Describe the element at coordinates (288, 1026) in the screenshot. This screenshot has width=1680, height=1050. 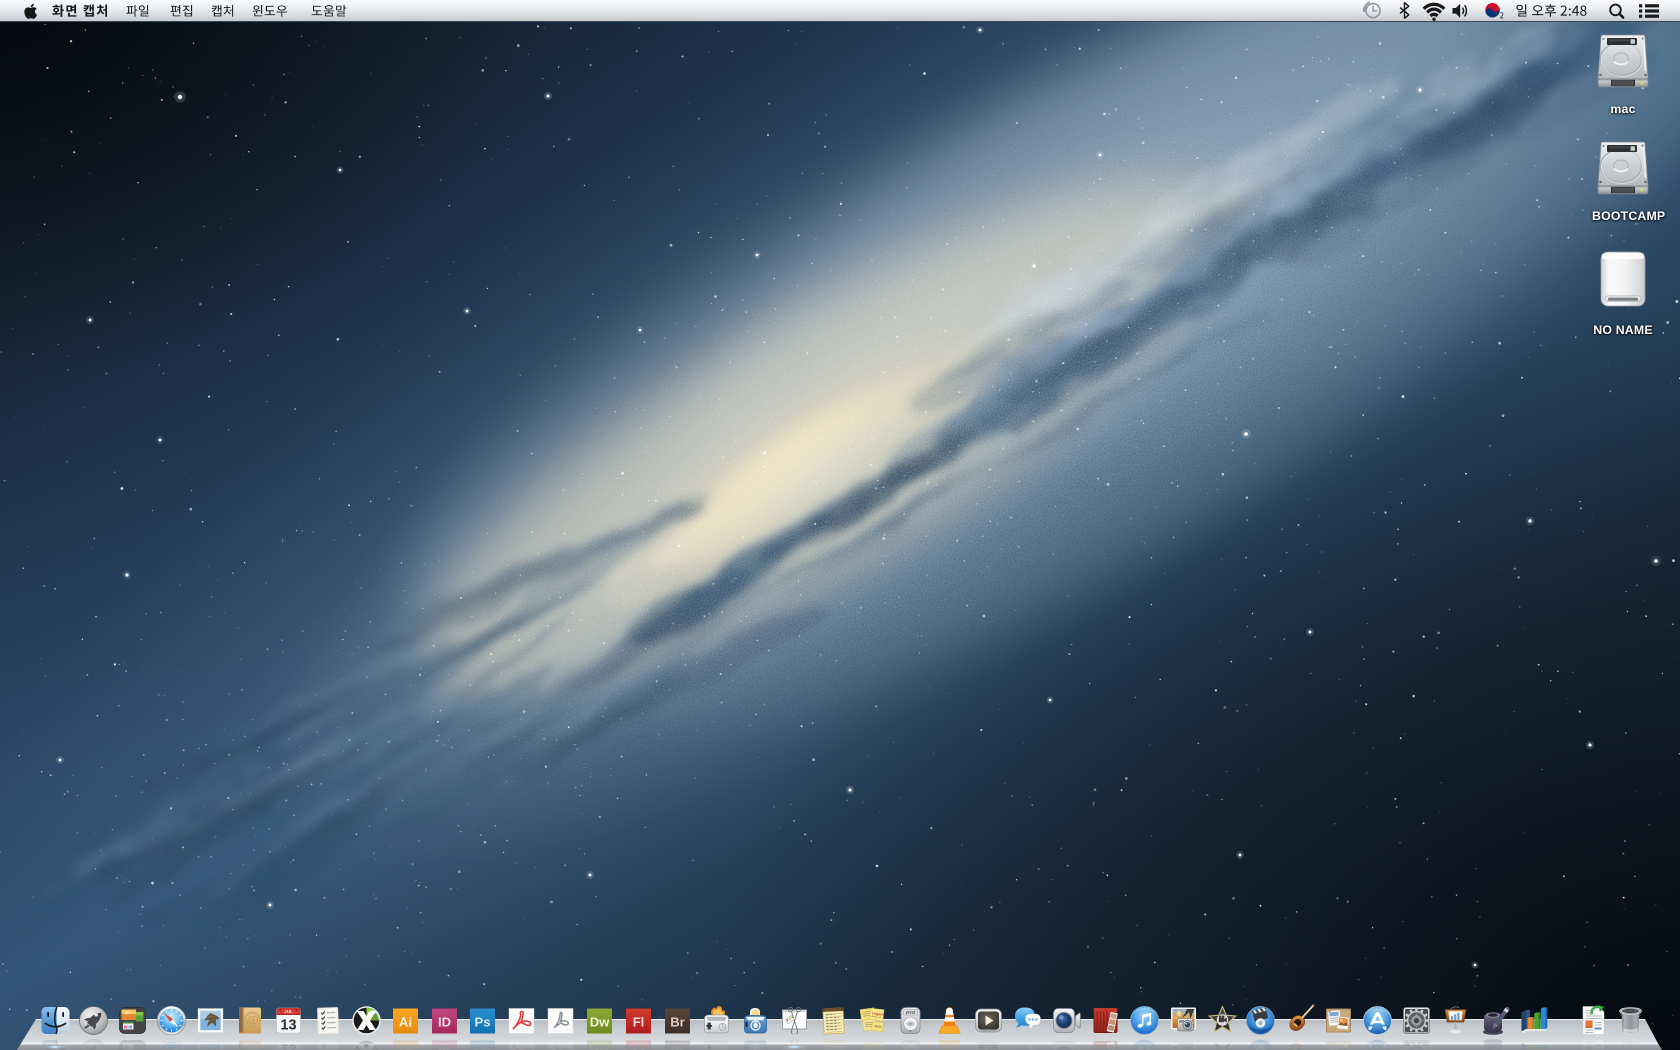
I see `svg-text: 13` at that location.